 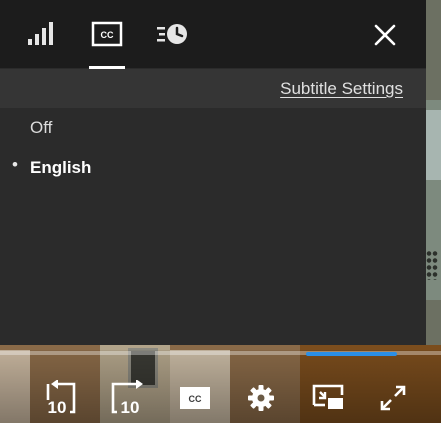 I want to click on subtitle-option-english: • English, so click(x=213, y=166).